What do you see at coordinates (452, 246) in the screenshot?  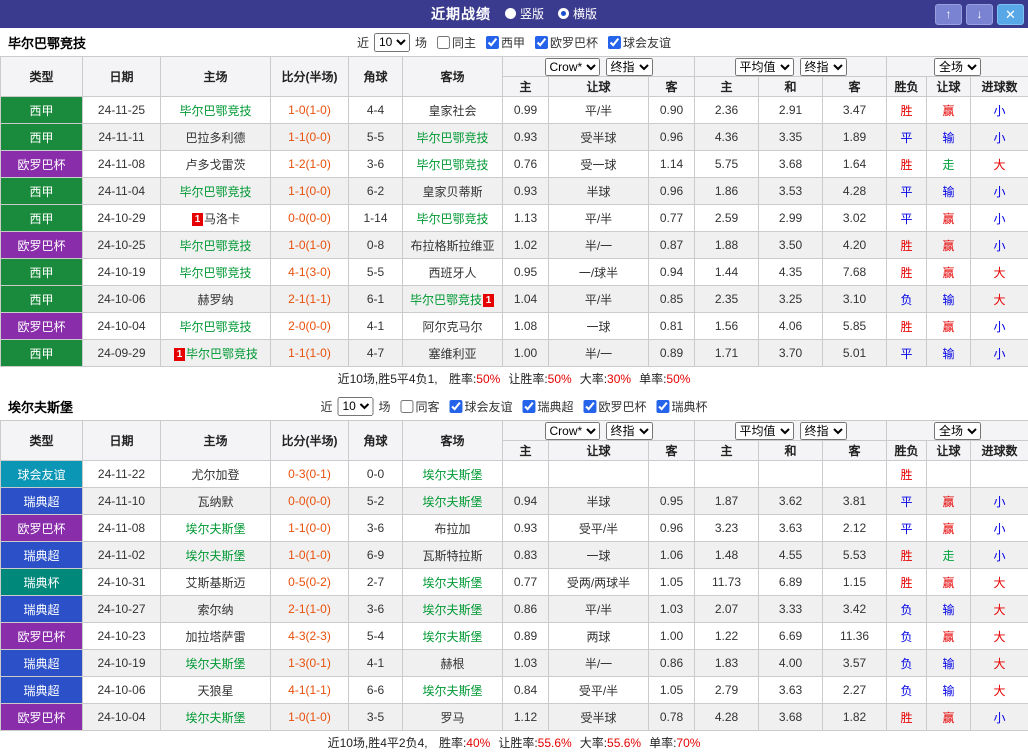 I see `team-link: 布拉格斯拉维亚` at bounding box center [452, 246].